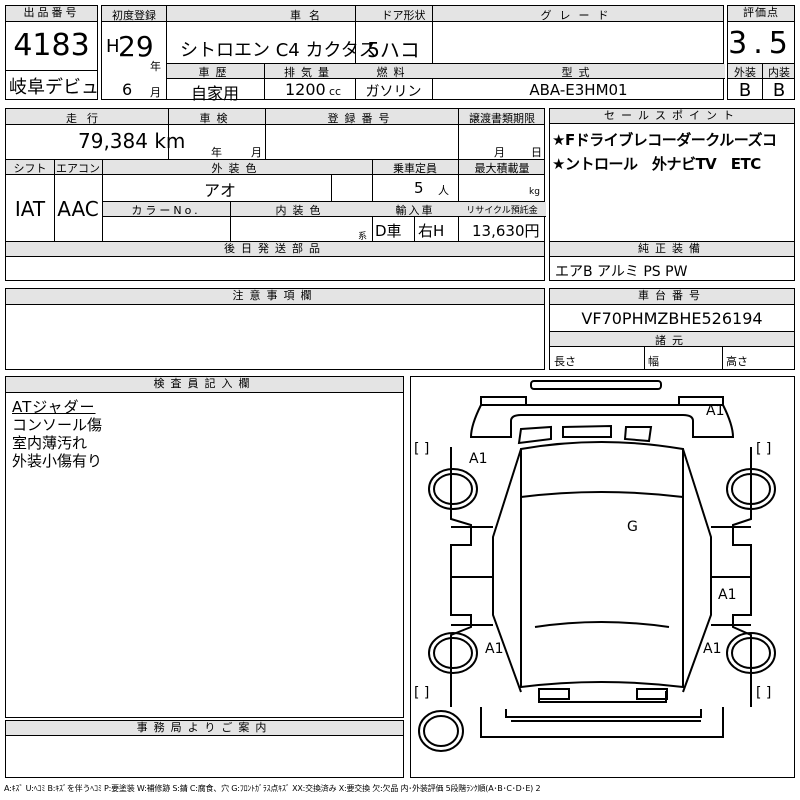 This screenshot has width=800, height=800. I want to click on year-unit: 年, so click(155, 66).